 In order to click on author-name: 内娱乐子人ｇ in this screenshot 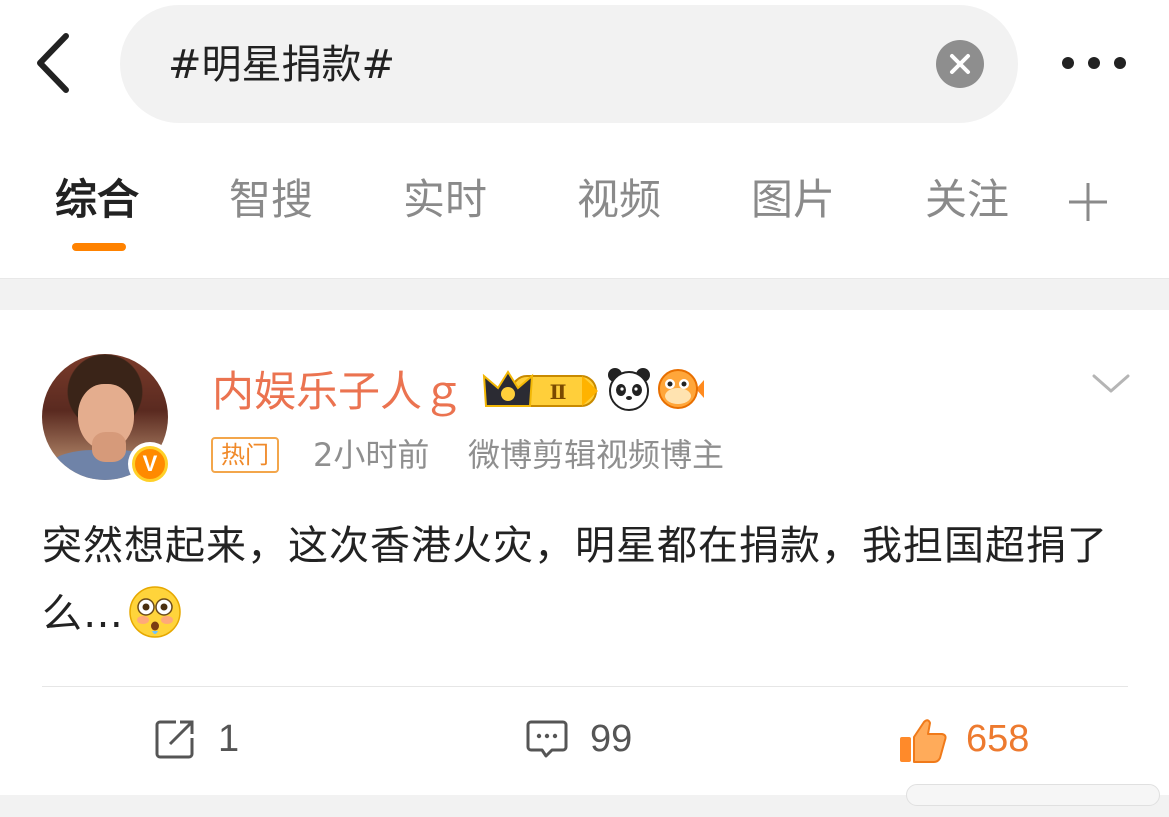, I will do `click(338, 392)`.